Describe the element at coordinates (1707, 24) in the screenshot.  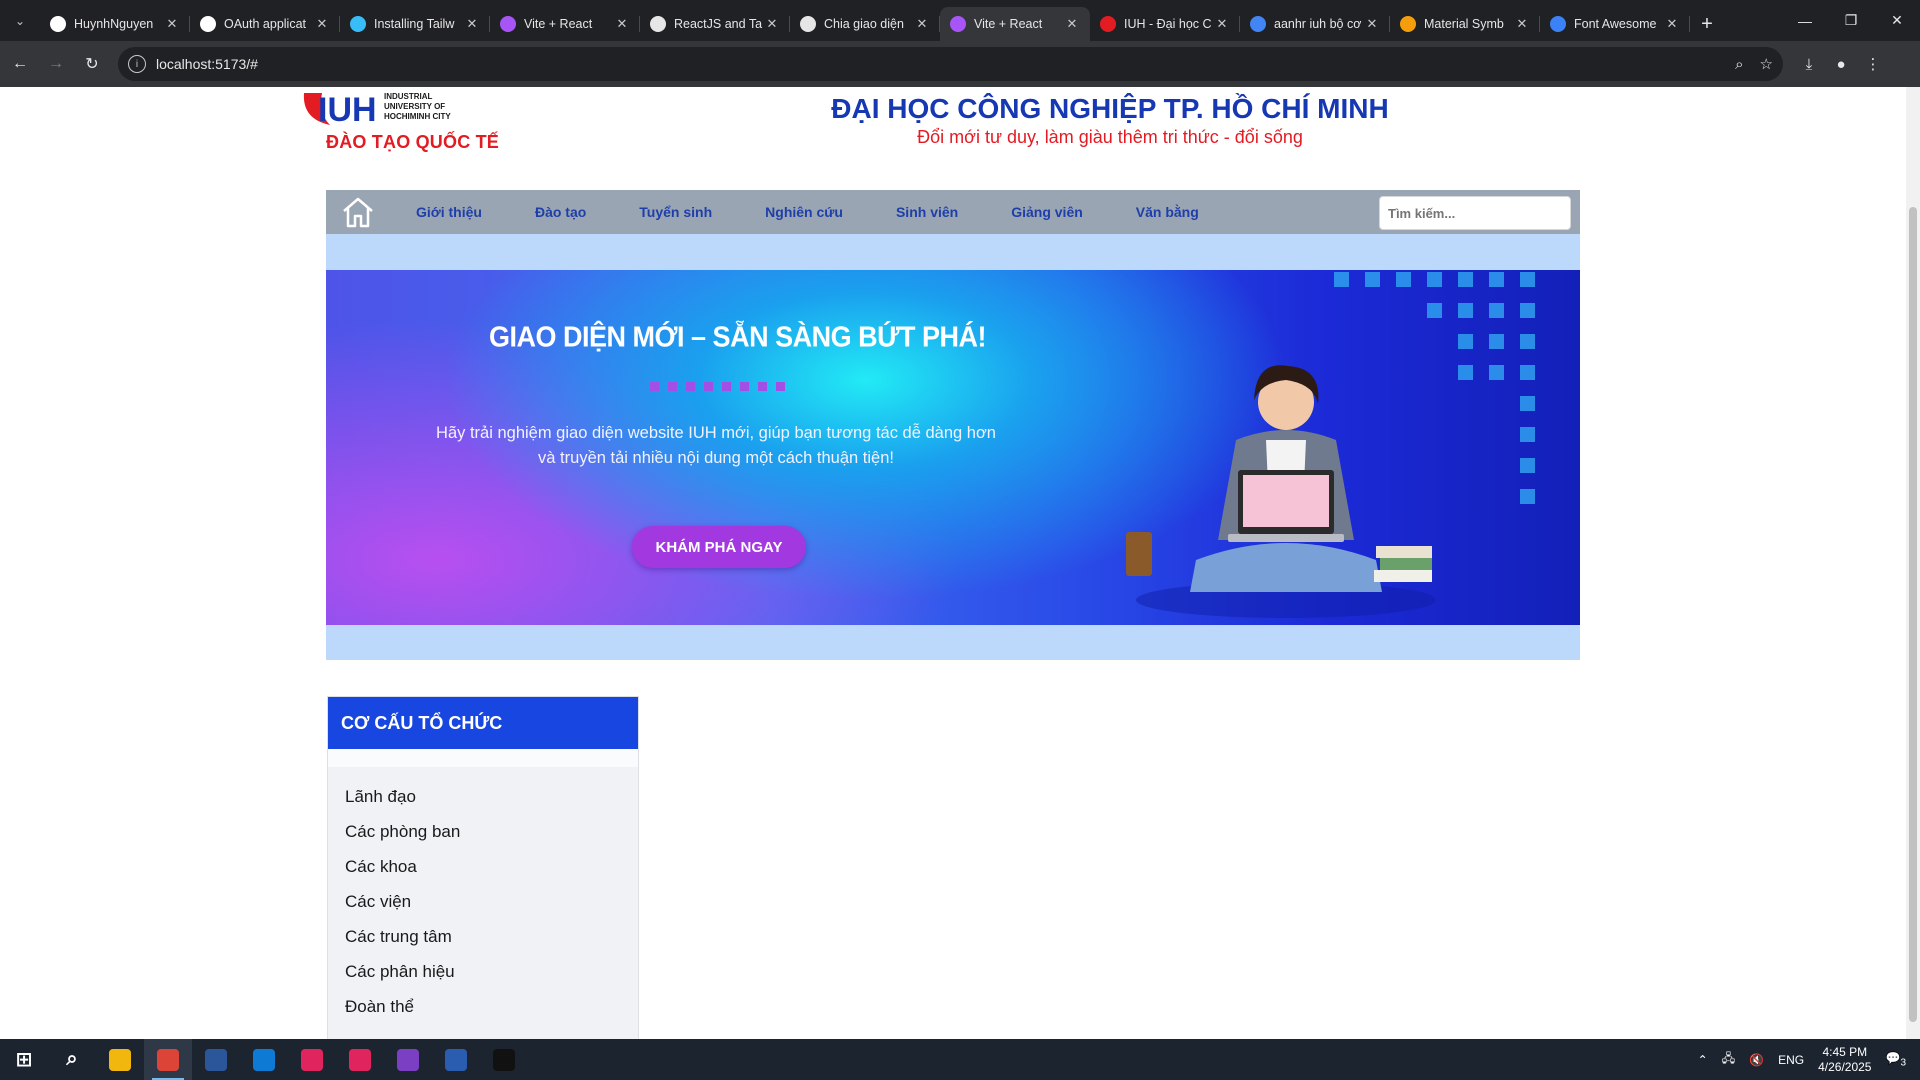
I see `new-tab-button: +` at that location.